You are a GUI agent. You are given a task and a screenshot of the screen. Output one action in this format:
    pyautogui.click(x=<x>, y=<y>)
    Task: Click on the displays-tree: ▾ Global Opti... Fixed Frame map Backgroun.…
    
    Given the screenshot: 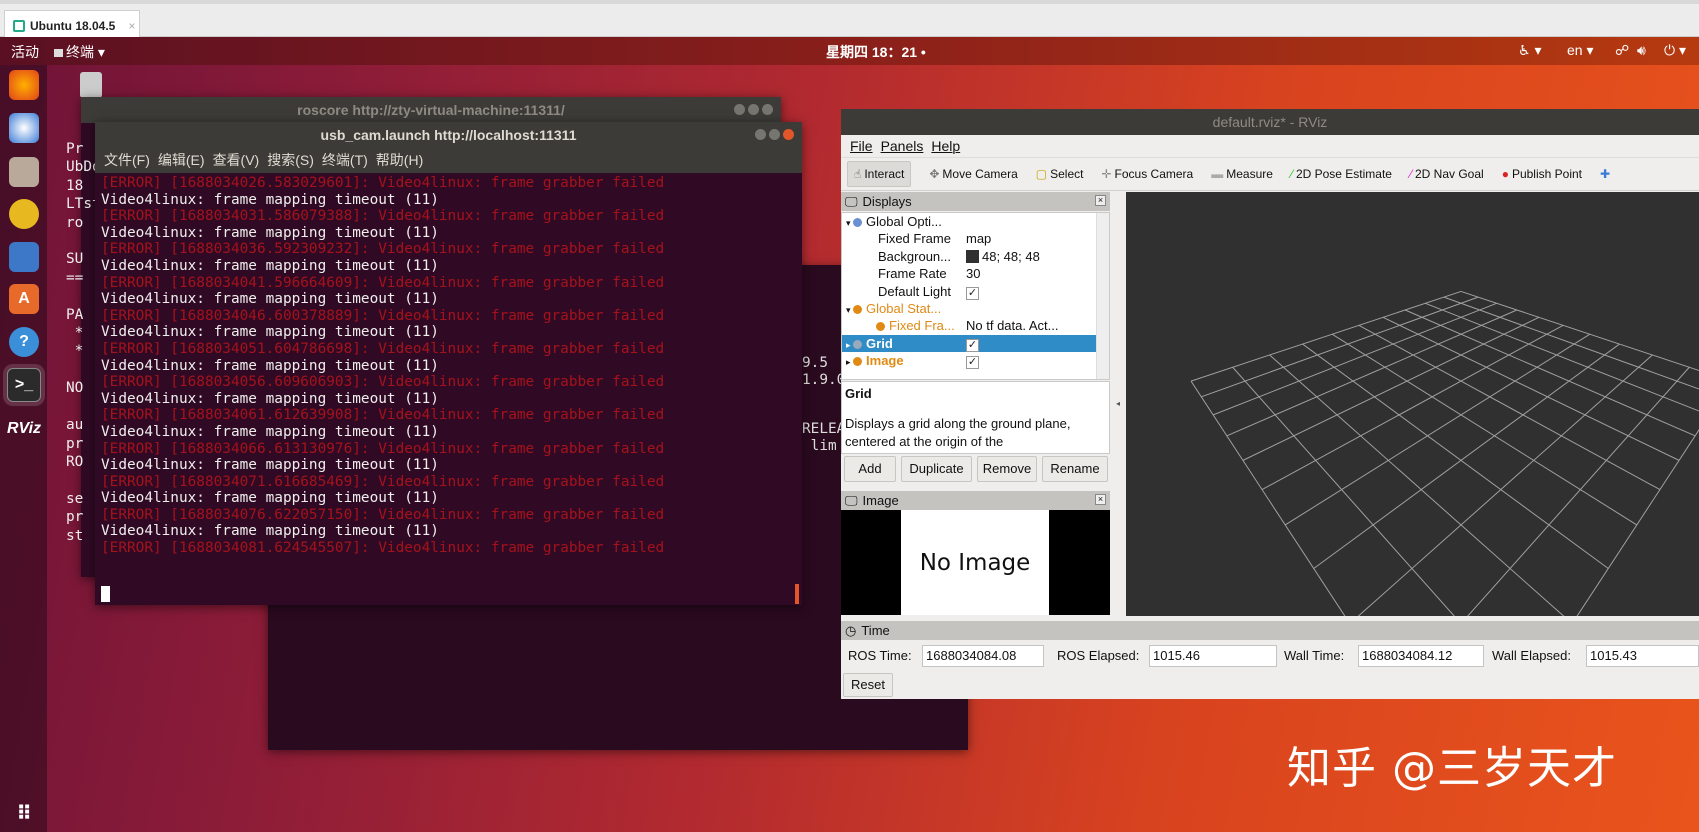 What is the action you would take?
    pyautogui.click(x=975, y=296)
    